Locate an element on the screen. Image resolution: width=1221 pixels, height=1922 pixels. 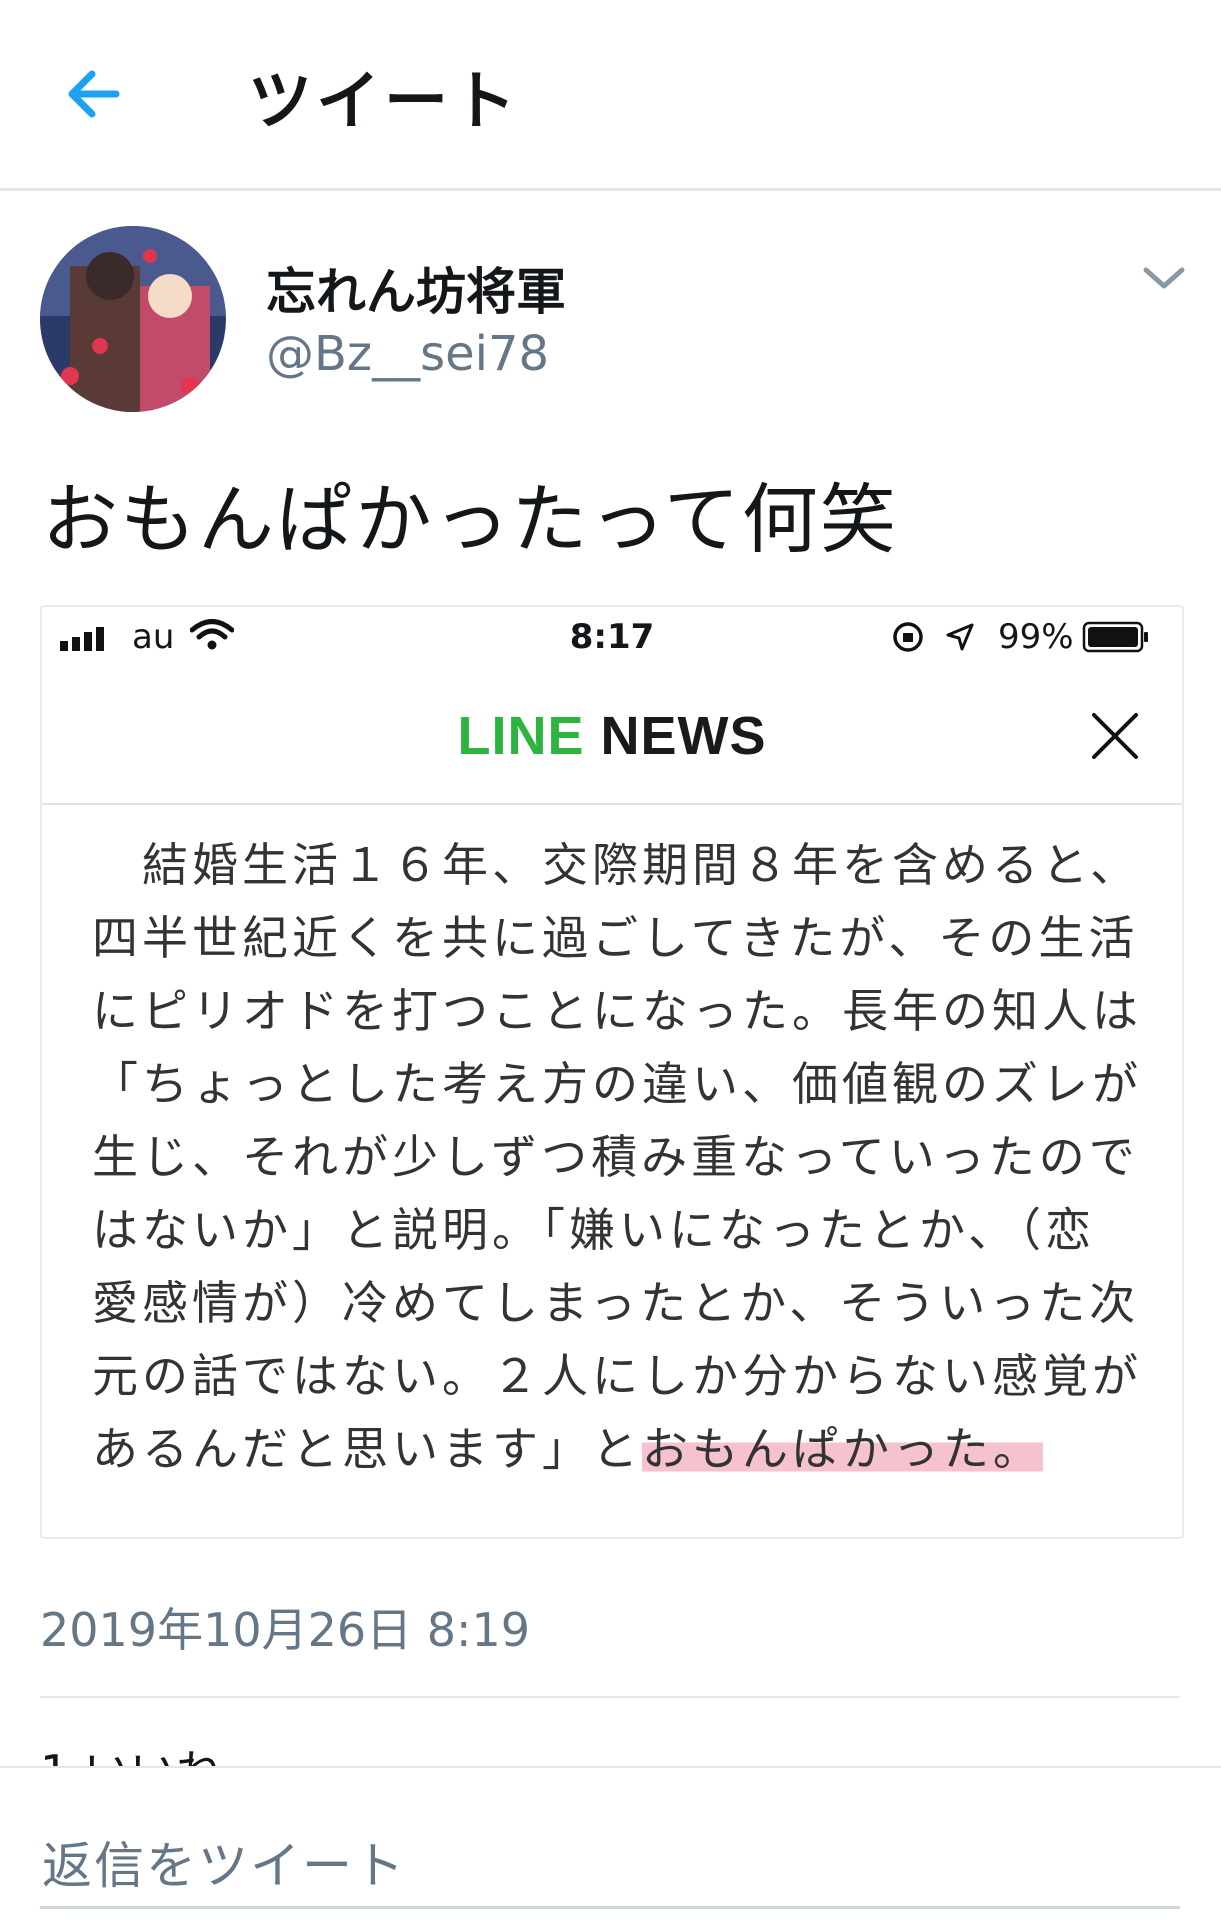
article-line: 生じ、それが少しずつ積み重なっていったので is located at coordinates (615, 1157).